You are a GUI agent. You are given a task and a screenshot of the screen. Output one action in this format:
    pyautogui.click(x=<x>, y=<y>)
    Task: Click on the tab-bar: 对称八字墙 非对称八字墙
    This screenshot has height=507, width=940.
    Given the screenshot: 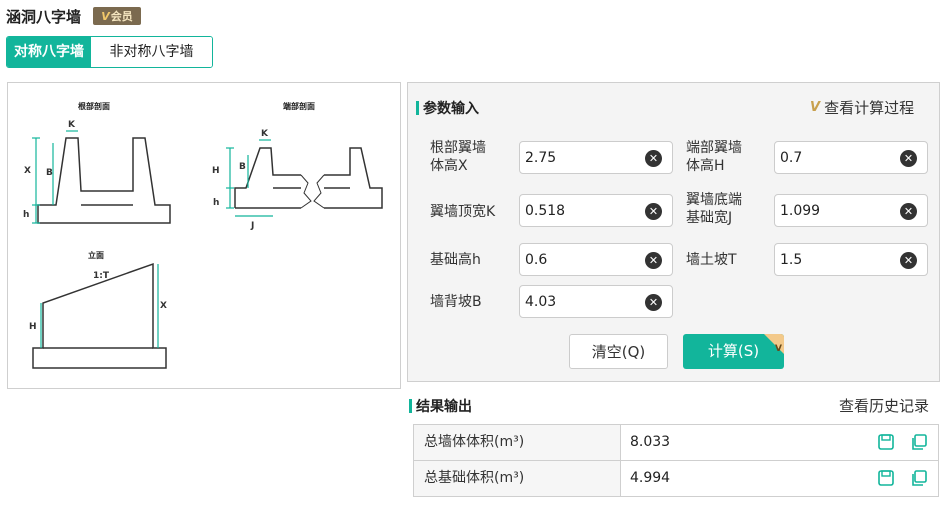 What is the action you would take?
    pyautogui.click(x=109, y=52)
    